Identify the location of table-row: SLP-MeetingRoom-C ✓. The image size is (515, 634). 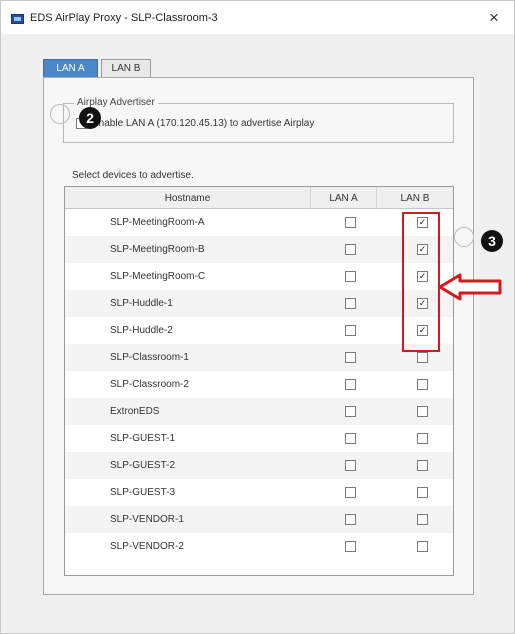
(259, 276).